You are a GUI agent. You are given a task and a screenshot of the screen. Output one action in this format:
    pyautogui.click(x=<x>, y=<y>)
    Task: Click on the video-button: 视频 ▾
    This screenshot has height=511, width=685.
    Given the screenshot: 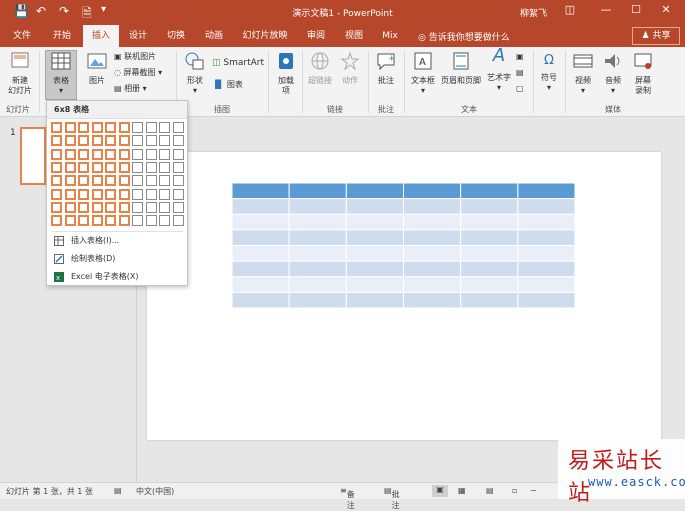 What is the action you would take?
    pyautogui.click(x=583, y=73)
    